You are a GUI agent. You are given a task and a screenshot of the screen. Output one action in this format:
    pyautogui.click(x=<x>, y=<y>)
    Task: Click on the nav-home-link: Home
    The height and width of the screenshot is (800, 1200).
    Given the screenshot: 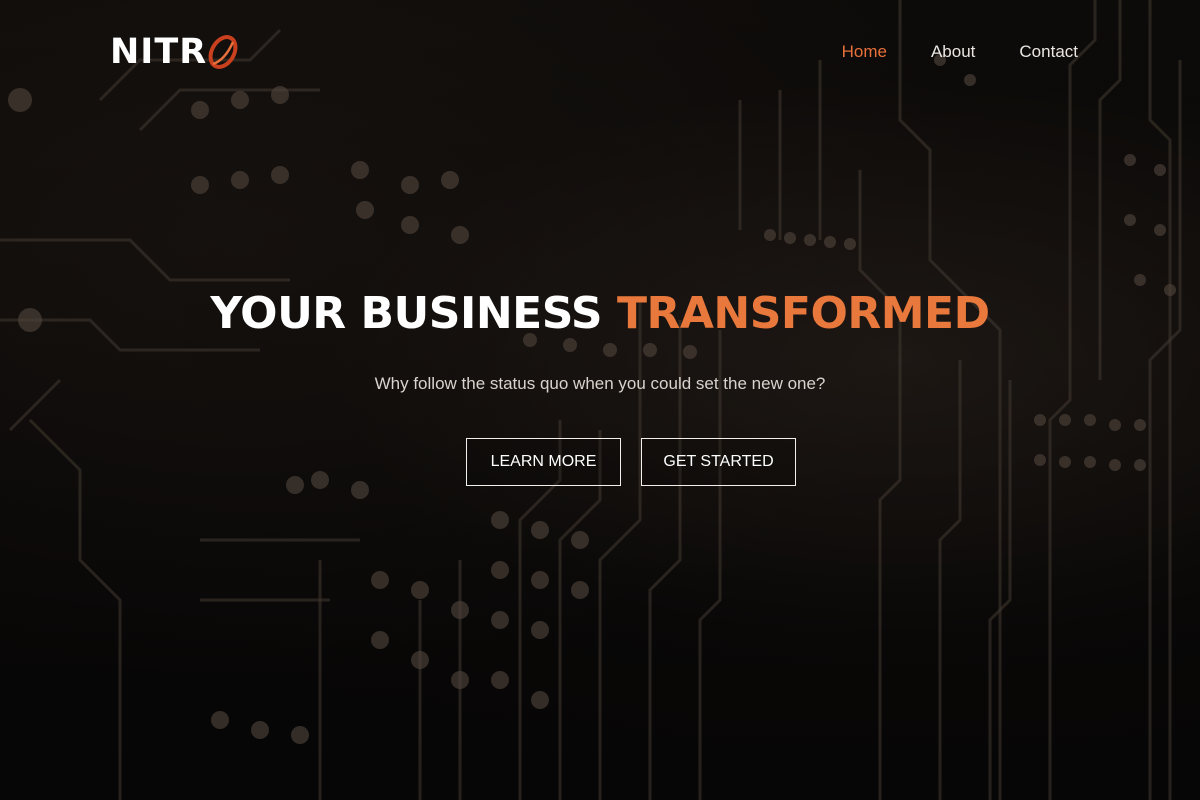 What is the action you would take?
    pyautogui.click(x=864, y=52)
    